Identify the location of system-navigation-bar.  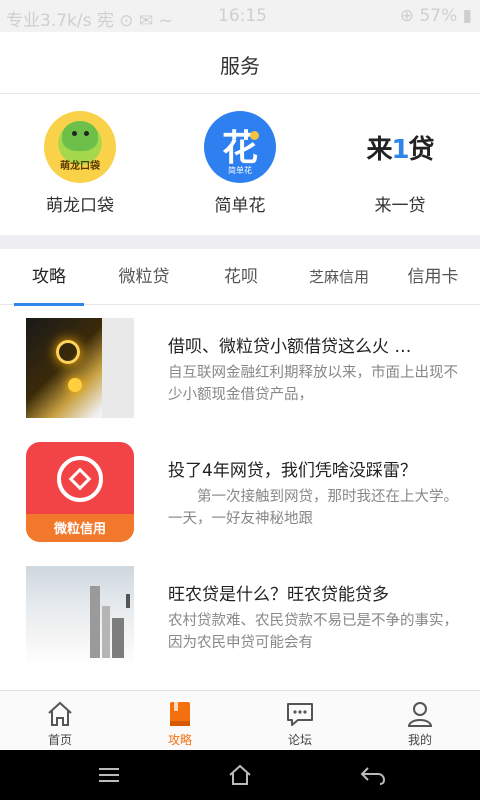
(240, 775).